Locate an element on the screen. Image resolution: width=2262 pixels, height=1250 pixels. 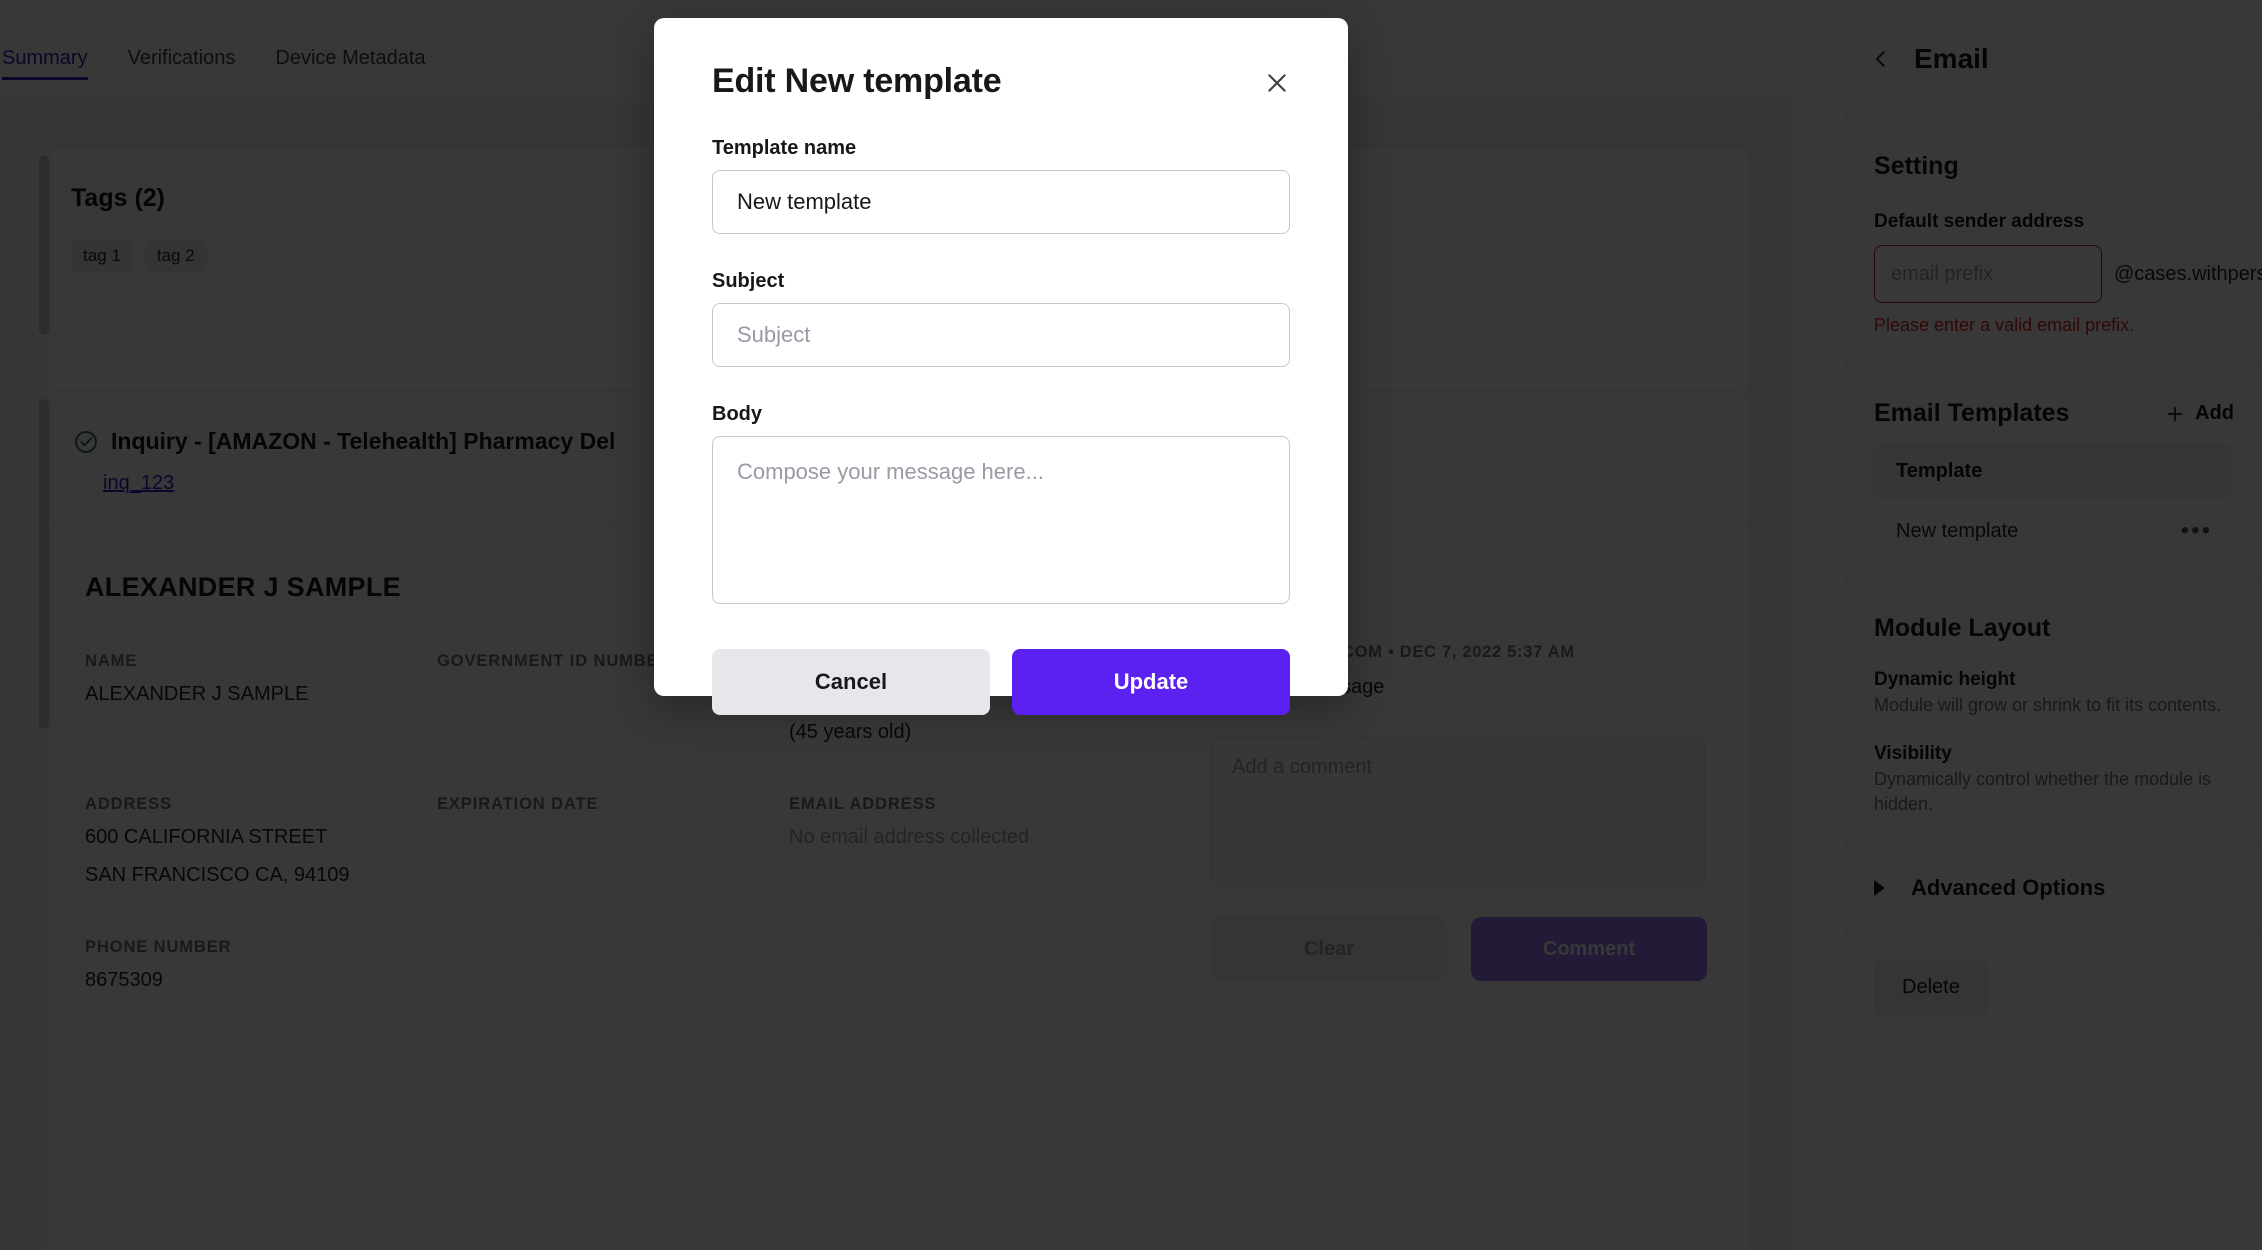
subject-label: Subject is located at coordinates (748, 281).